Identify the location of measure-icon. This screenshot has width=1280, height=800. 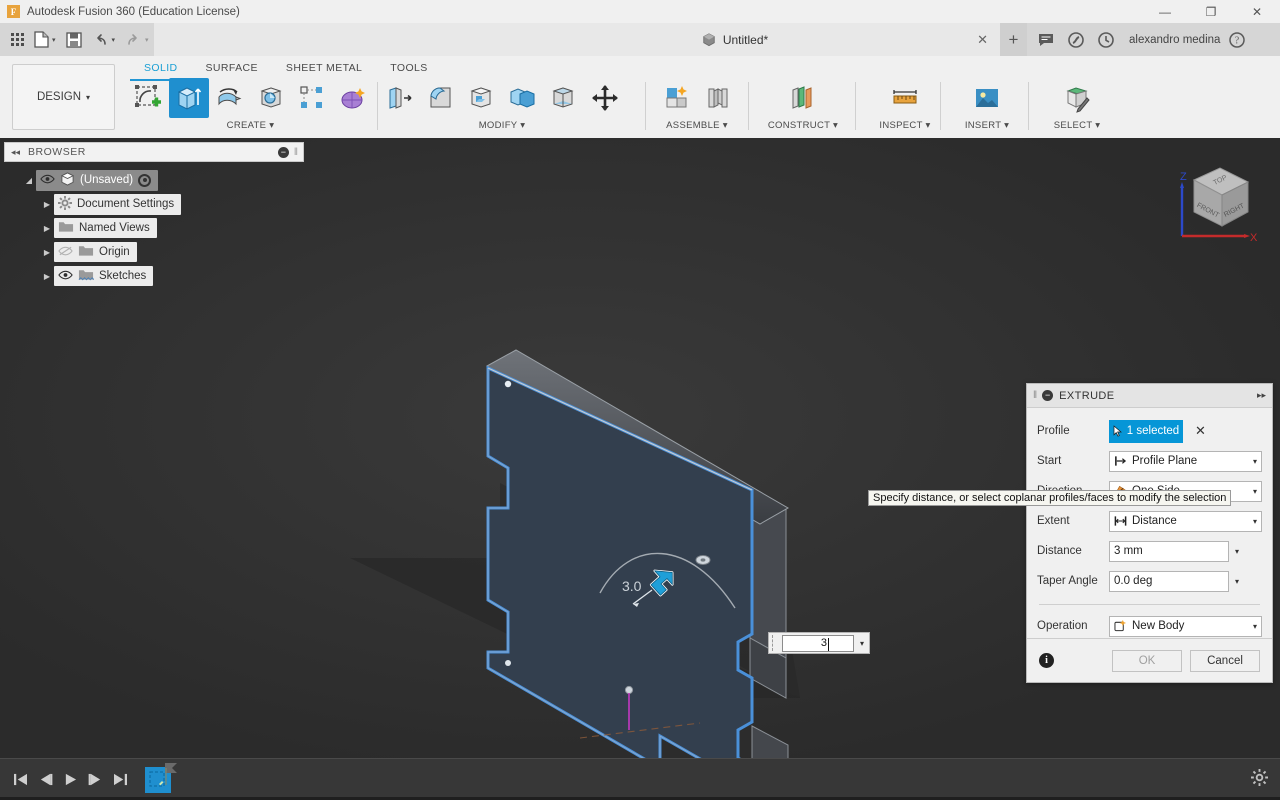
(905, 98).